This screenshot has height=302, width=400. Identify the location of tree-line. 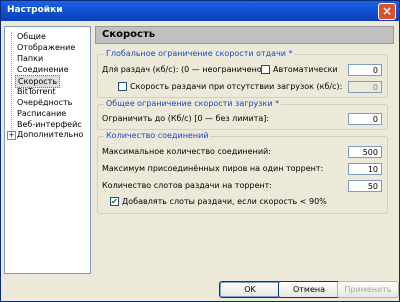
(12, 82).